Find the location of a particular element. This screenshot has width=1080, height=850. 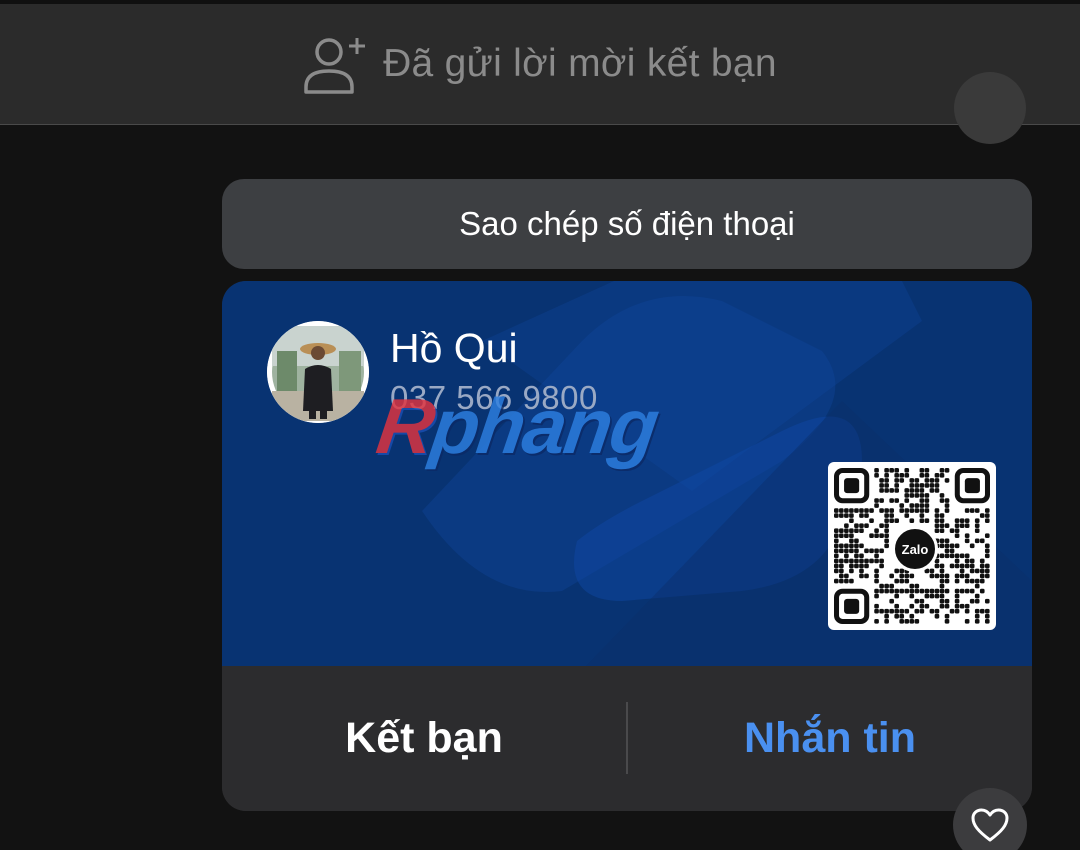

friend-request-banner: Đã gửi lời mời kết bạn is located at coordinates (540, 64).